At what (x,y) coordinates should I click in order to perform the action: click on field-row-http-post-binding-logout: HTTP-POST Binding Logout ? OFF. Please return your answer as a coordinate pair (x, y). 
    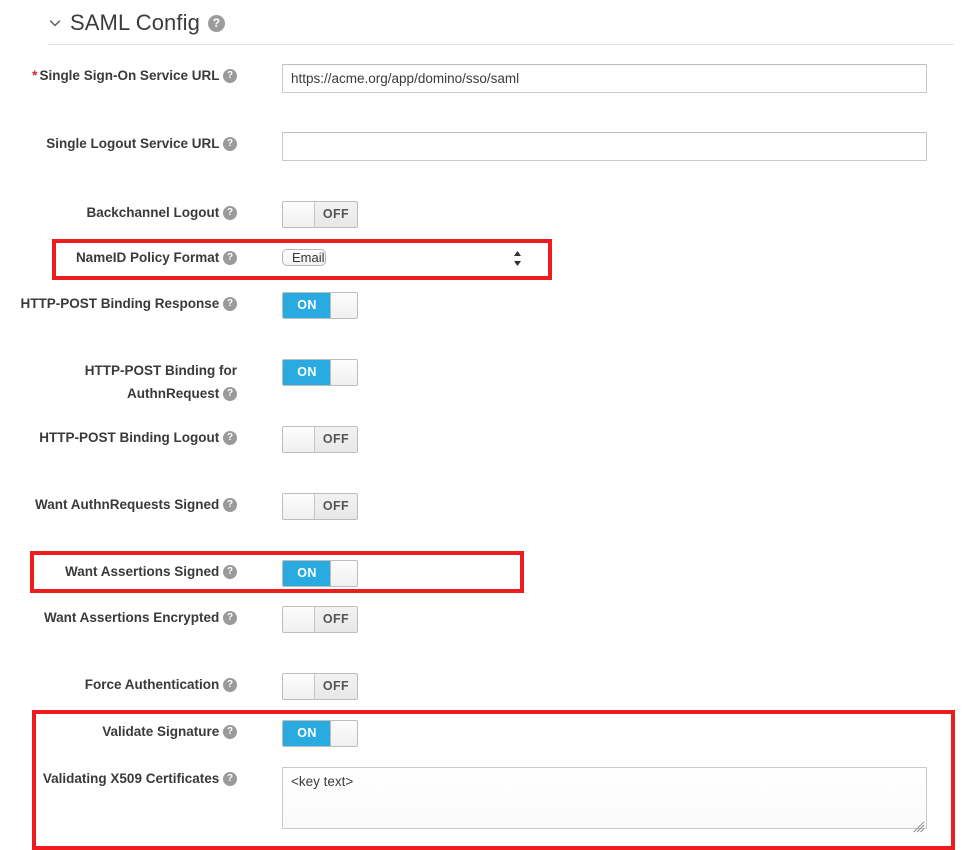
    Looking at the image, I should click on (489, 439).